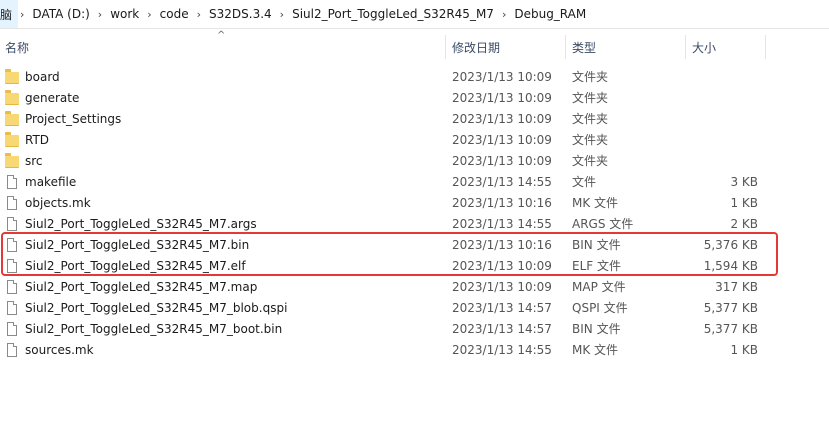  What do you see at coordinates (34, 160) in the screenshot?
I see `file-name: src` at bounding box center [34, 160].